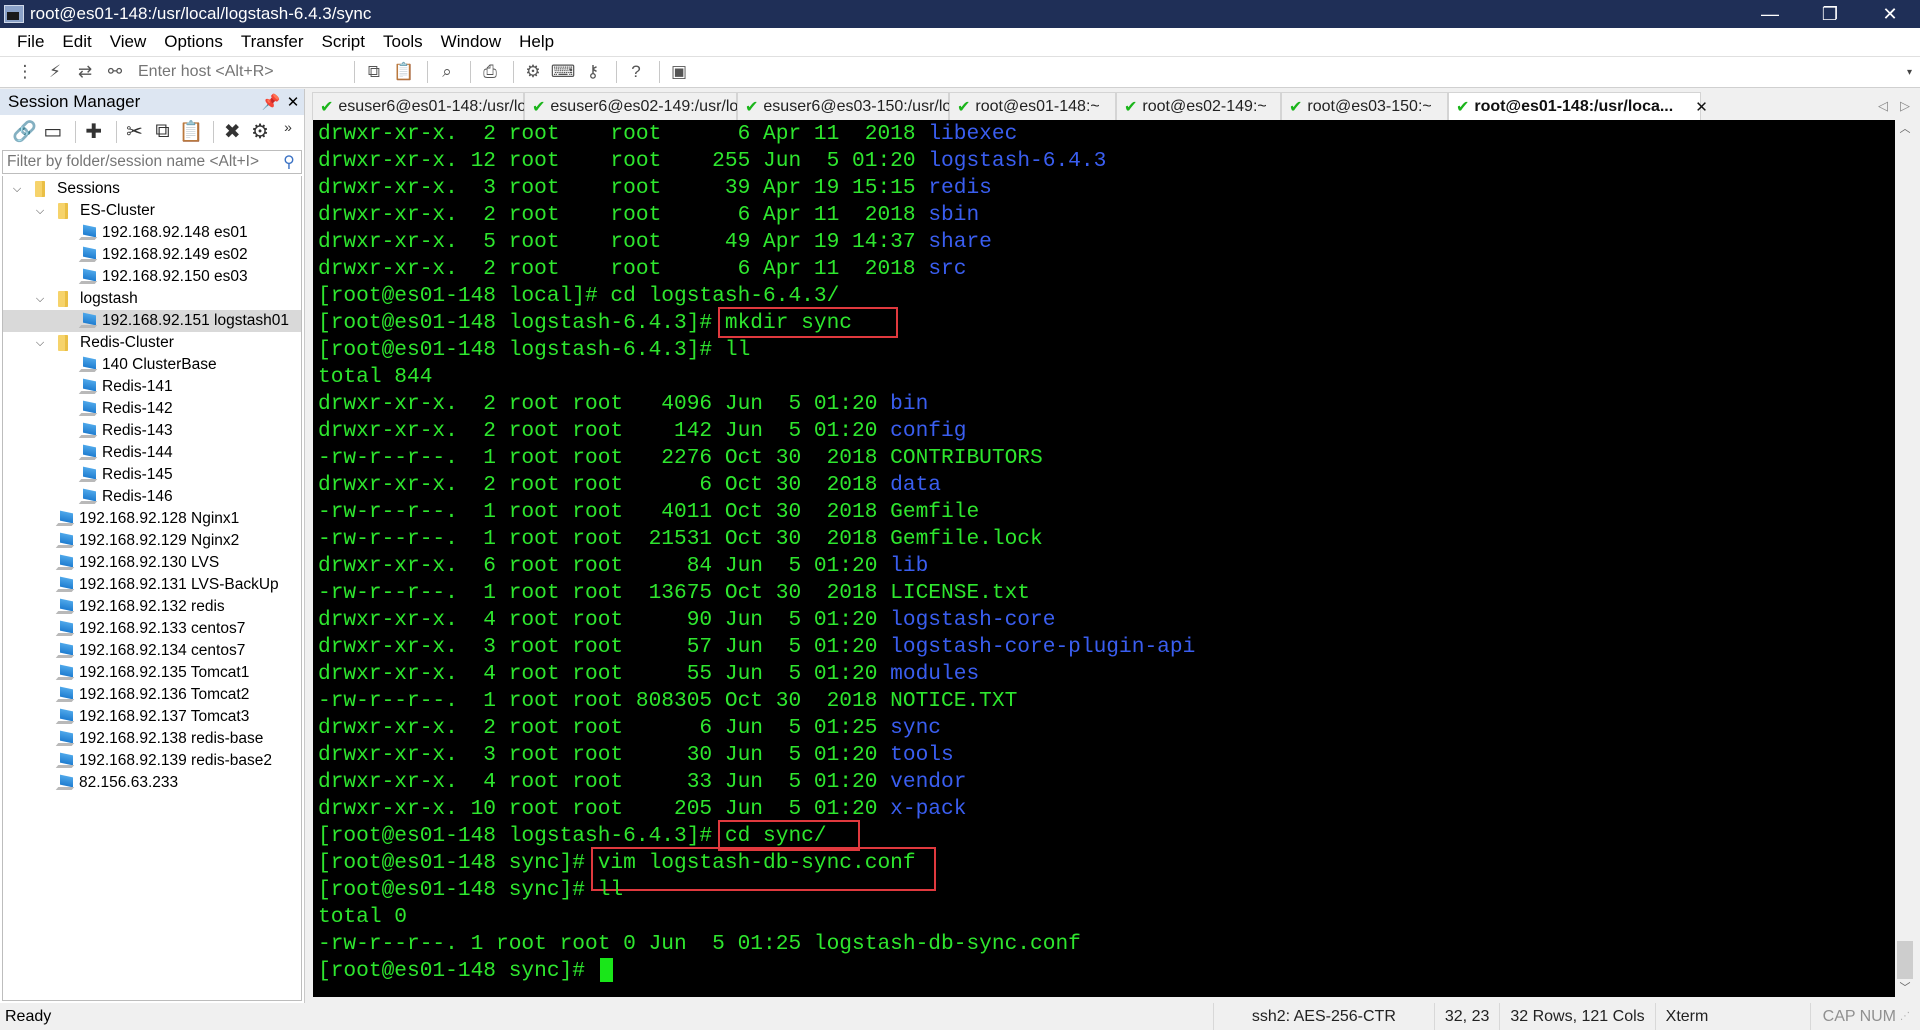  Describe the element at coordinates (1770, 14) in the screenshot. I see `minimize-button: —` at that location.